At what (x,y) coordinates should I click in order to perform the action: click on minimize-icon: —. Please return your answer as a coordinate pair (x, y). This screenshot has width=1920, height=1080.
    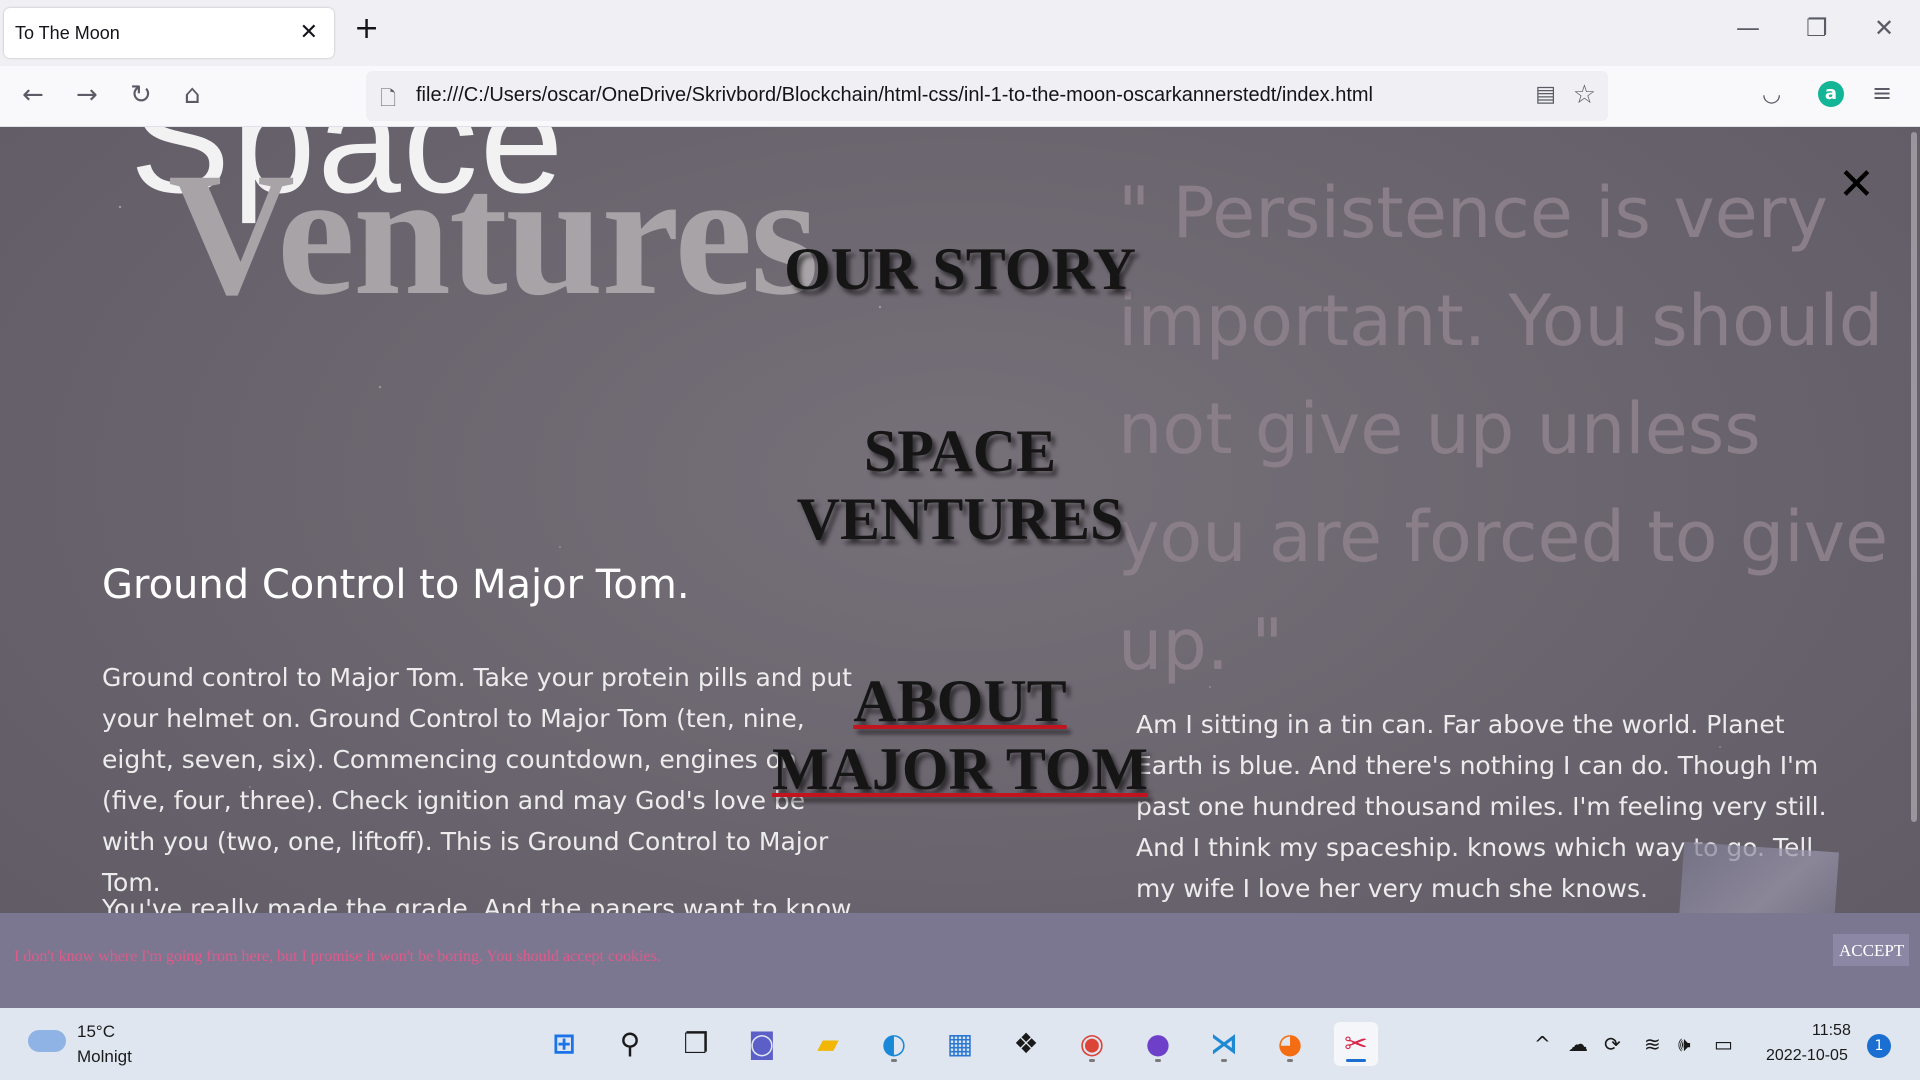
    Looking at the image, I should click on (1748, 28).